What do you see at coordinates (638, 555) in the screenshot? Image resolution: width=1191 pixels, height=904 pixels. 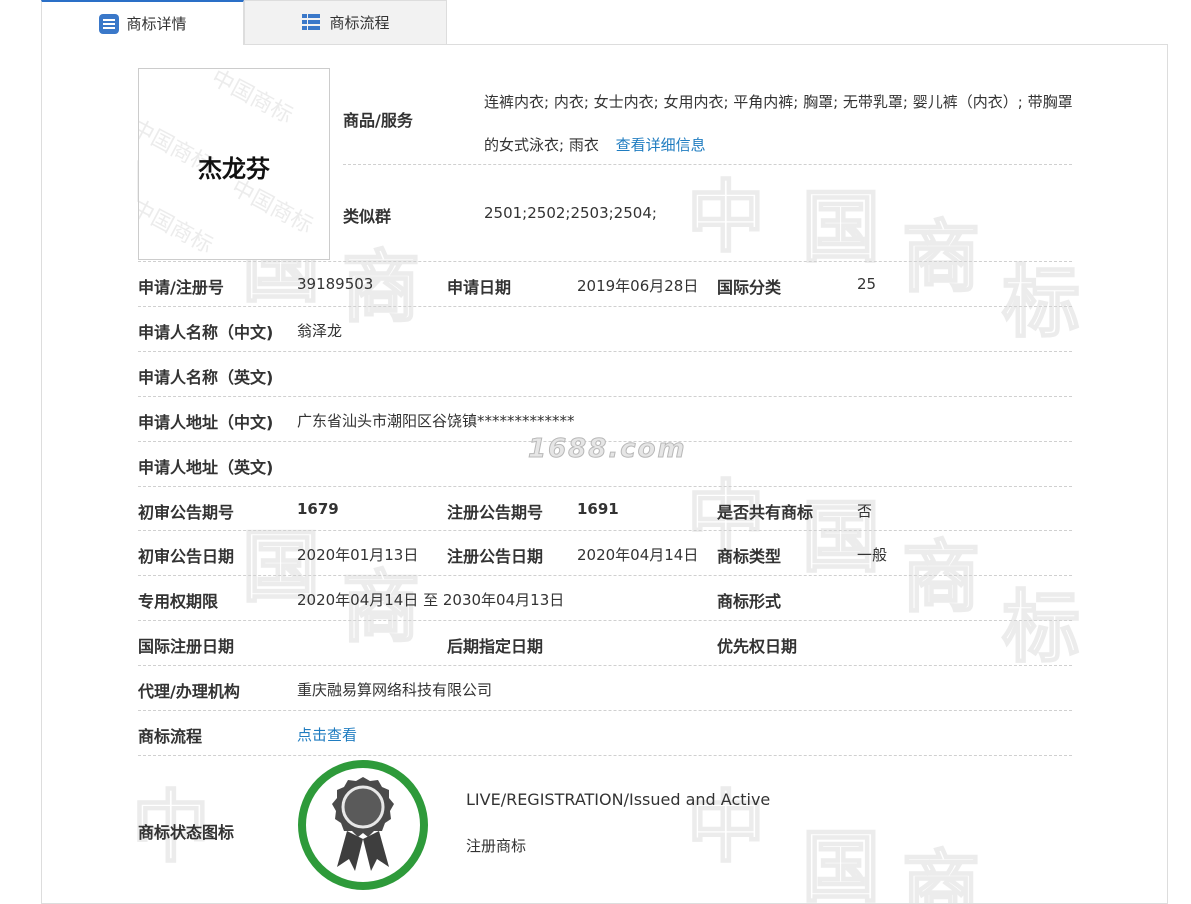 I see `reg-pub-date-value: 2020年04月14日` at bounding box center [638, 555].